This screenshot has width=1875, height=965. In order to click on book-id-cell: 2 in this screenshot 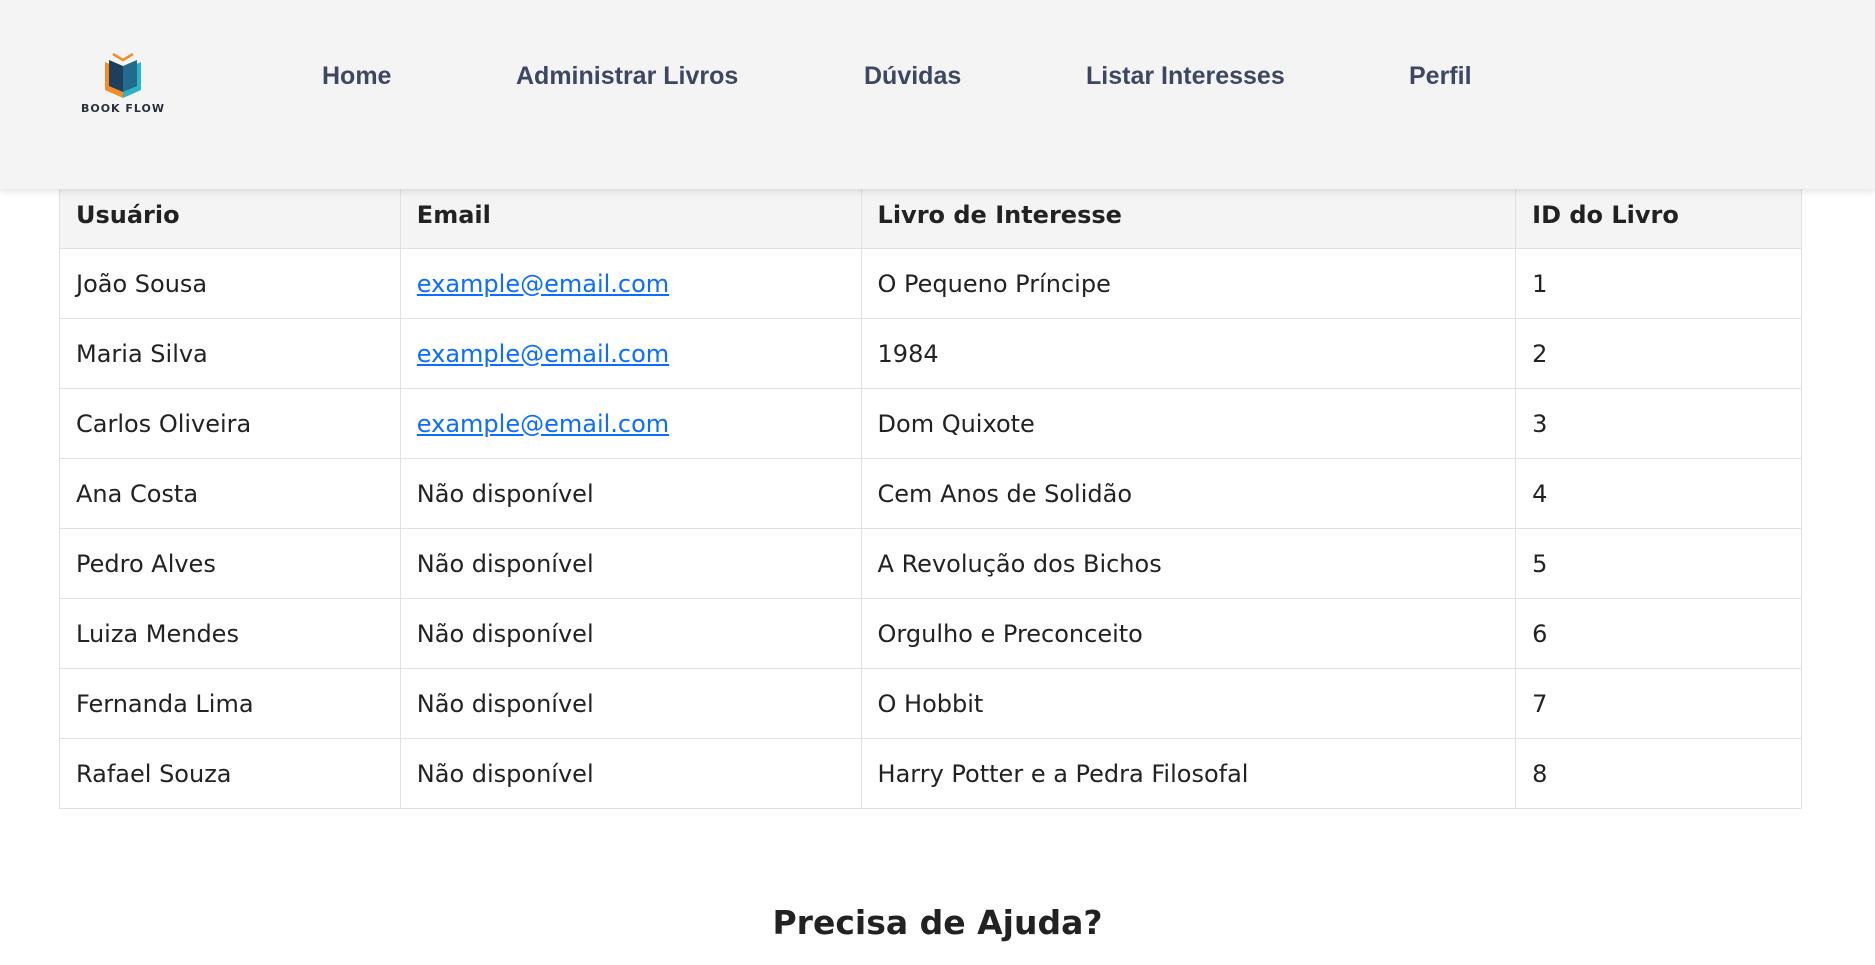, I will do `click(1658, 353)`.